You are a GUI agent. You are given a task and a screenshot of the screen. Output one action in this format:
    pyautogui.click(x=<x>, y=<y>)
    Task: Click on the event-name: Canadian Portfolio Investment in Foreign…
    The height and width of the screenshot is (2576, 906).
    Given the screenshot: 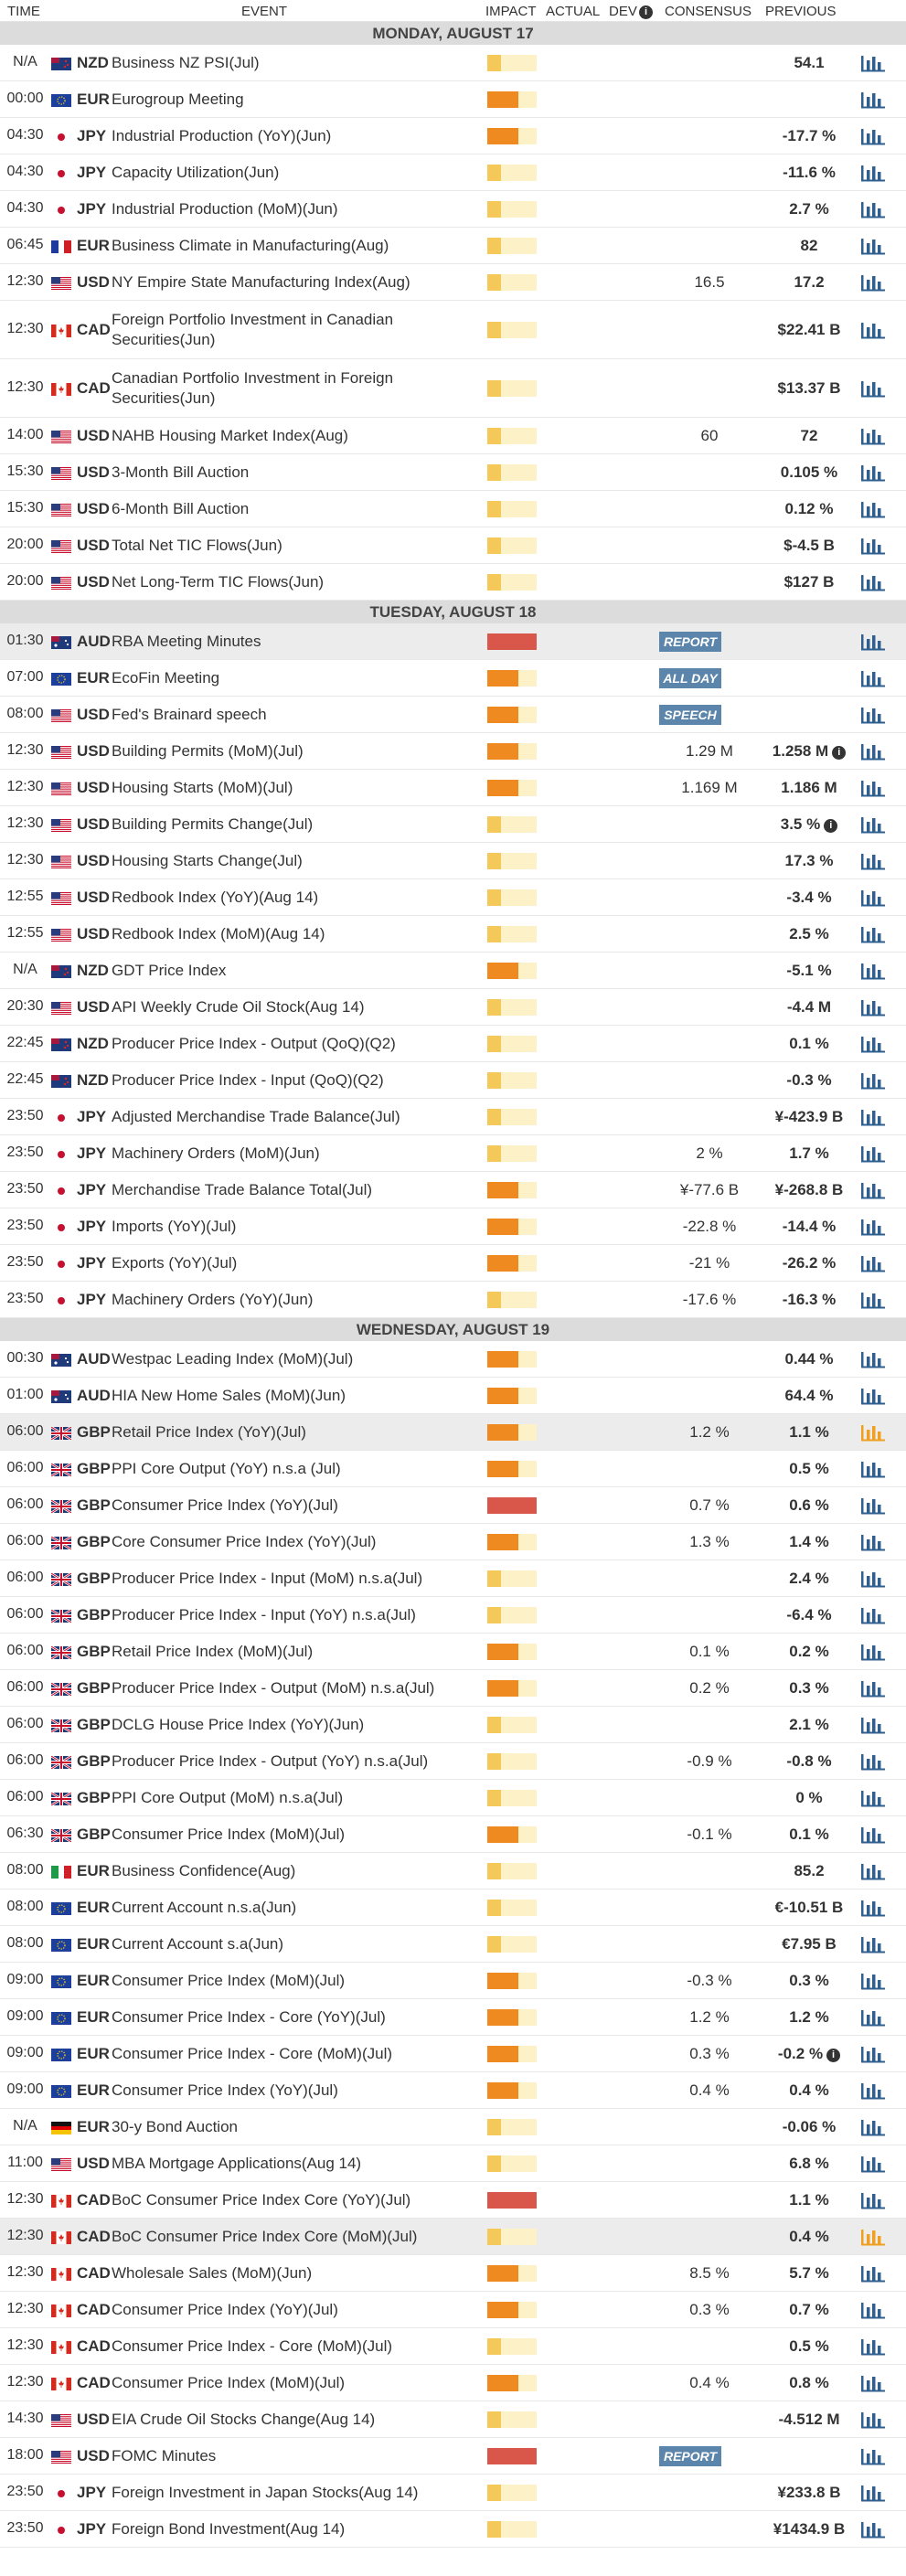 What is the action you would take?
    pyautogui.click(x=294, y=388)
    